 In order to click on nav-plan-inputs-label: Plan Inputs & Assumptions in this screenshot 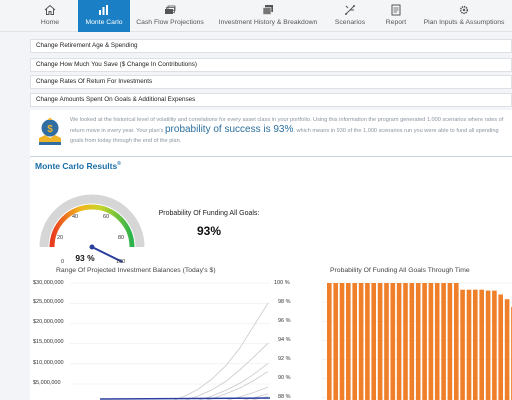, I will do `click(464, 22)`.